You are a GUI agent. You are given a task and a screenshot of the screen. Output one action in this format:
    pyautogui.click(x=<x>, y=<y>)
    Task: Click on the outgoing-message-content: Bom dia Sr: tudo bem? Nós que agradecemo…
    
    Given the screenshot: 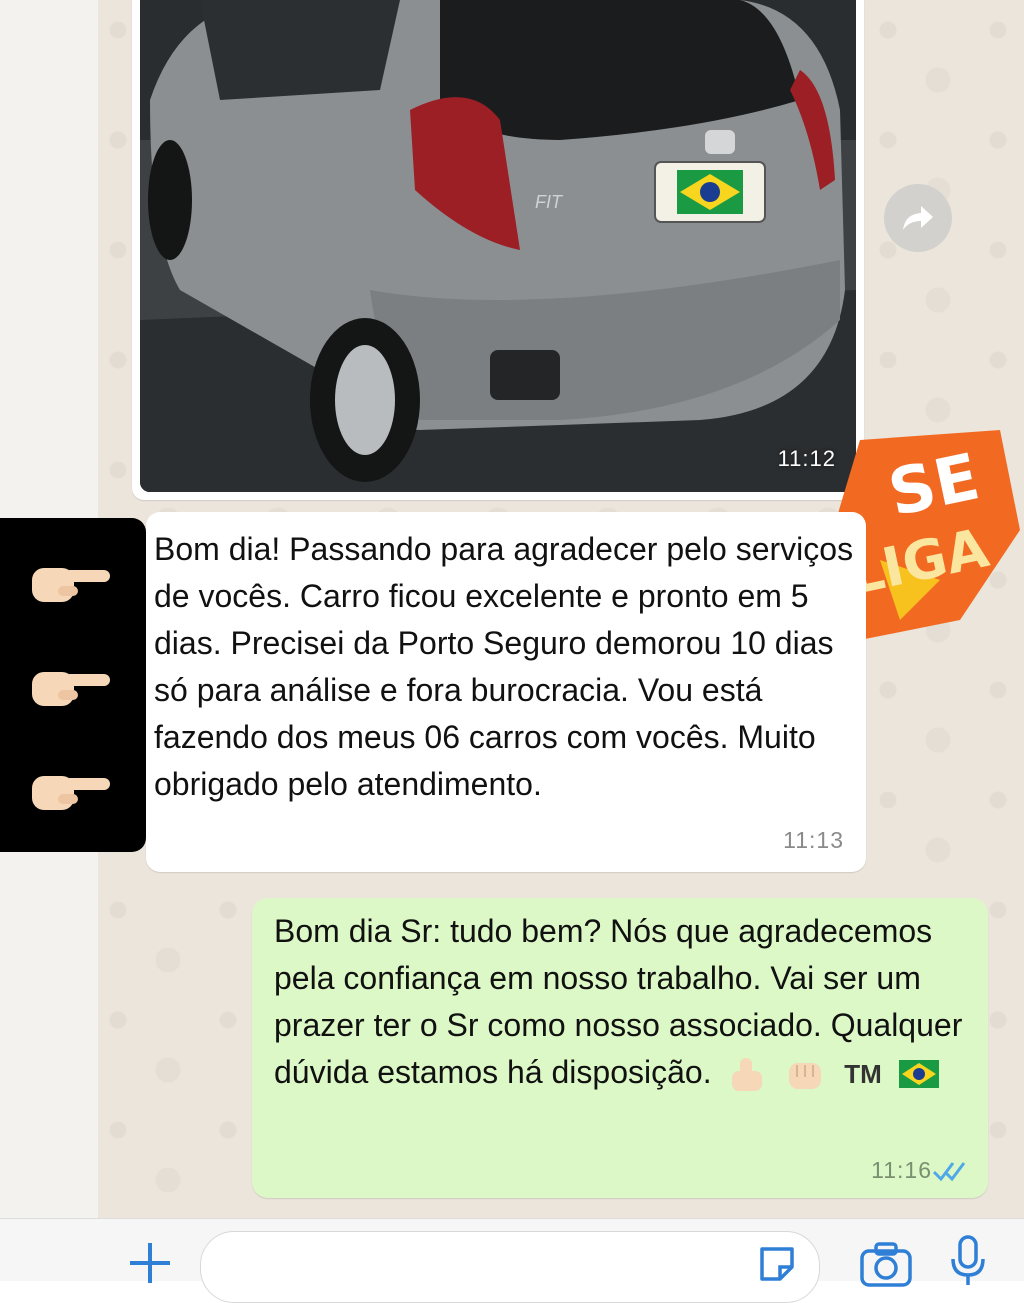 What is the action you would take?
    pyautogui.click(x=624, y=1003)
    